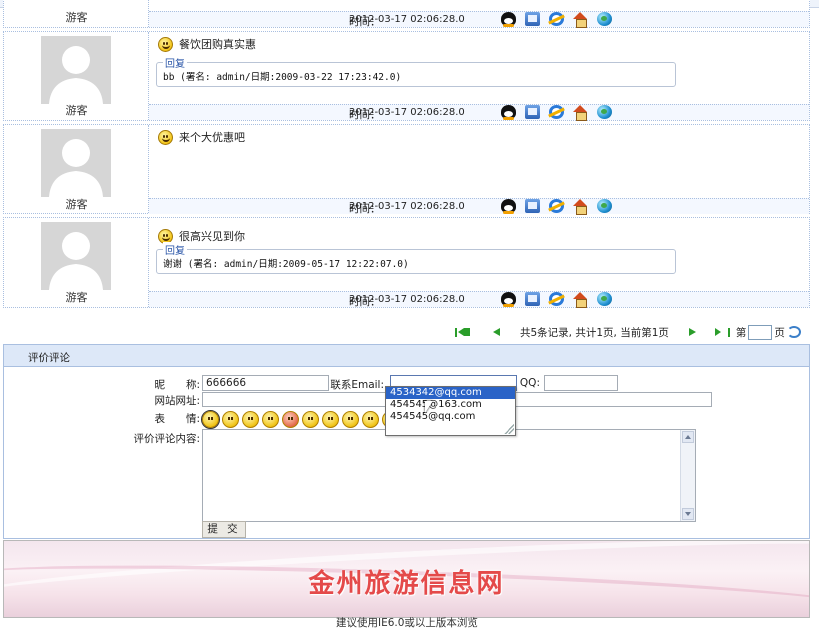 The height and width of the screenshot is (630, 819). I want to click on nickname-field: 666666, so click(265, 383).